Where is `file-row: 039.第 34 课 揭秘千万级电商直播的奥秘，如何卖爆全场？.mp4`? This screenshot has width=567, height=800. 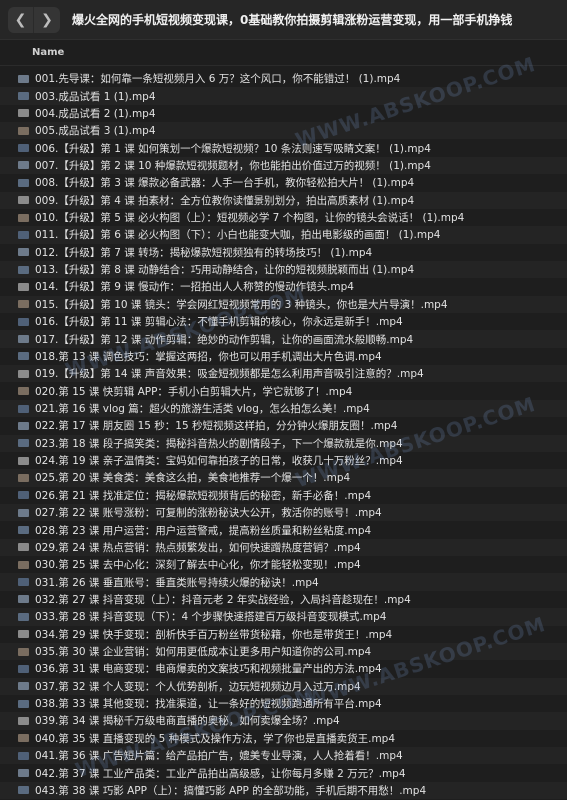 file-row: 039.第 34 课 揭秘千万级电商直播的奥秘，如何卖爆全场？.mp4 is located at coordinates (283, 721).